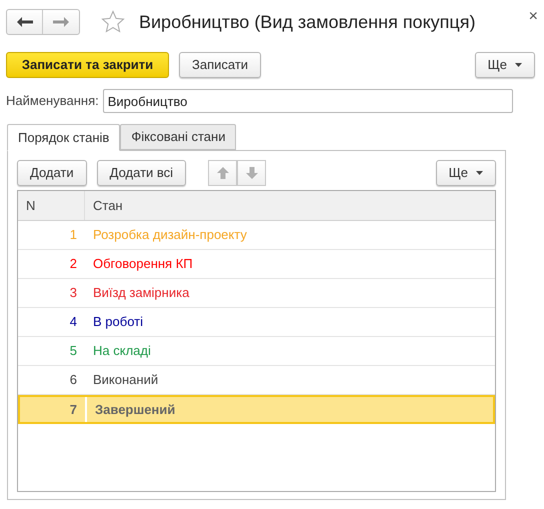  What do you see at coordinates (113, 22) in the screenshot?
I see `star-icon` at bounding box center [113, 22].